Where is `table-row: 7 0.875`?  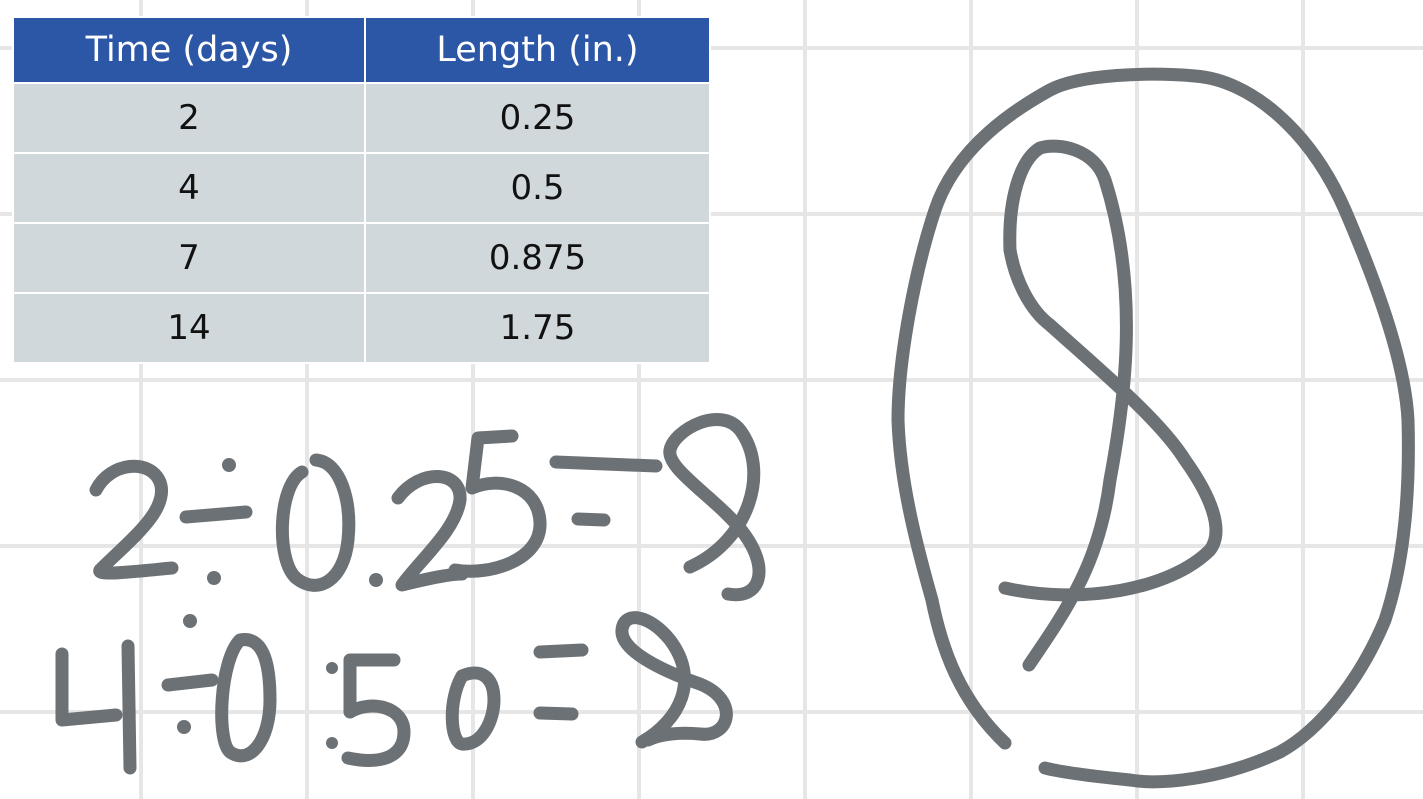
table-row: 7 0.875 is located at coordinates (361, 258).